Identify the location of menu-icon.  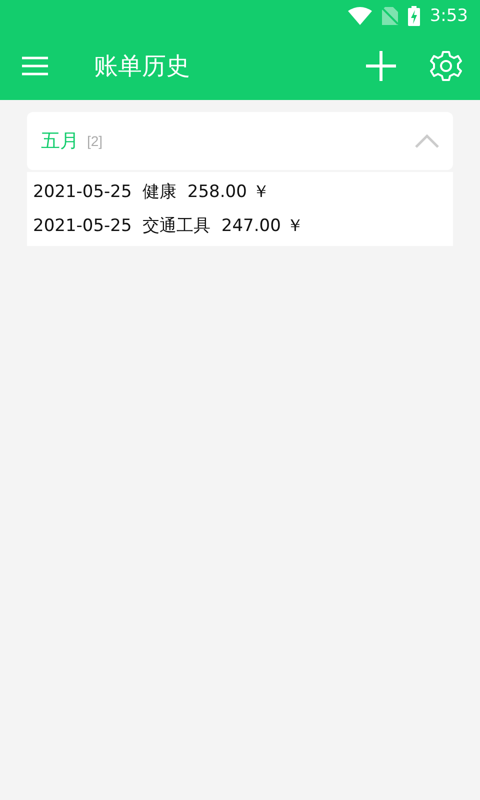
(35, 66).